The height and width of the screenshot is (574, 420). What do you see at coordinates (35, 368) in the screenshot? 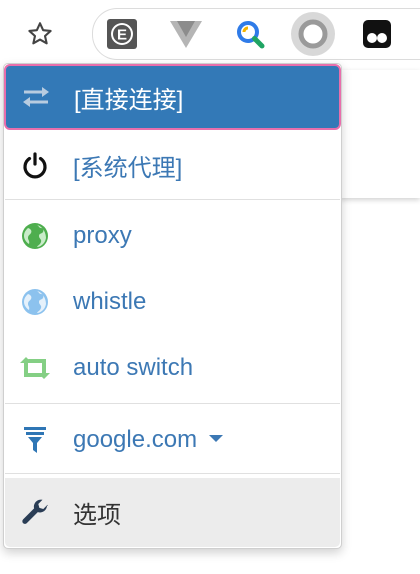
I see `retweet-icon` at bounding box center [35, 368].